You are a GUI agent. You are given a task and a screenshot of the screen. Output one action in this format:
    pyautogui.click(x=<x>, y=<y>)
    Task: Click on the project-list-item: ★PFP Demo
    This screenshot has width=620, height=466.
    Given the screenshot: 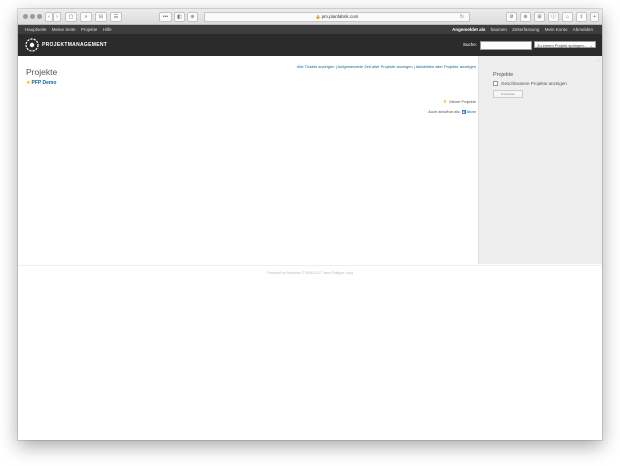 What is the action you would take?
    pyautogui.click(x=41, y=83)
    